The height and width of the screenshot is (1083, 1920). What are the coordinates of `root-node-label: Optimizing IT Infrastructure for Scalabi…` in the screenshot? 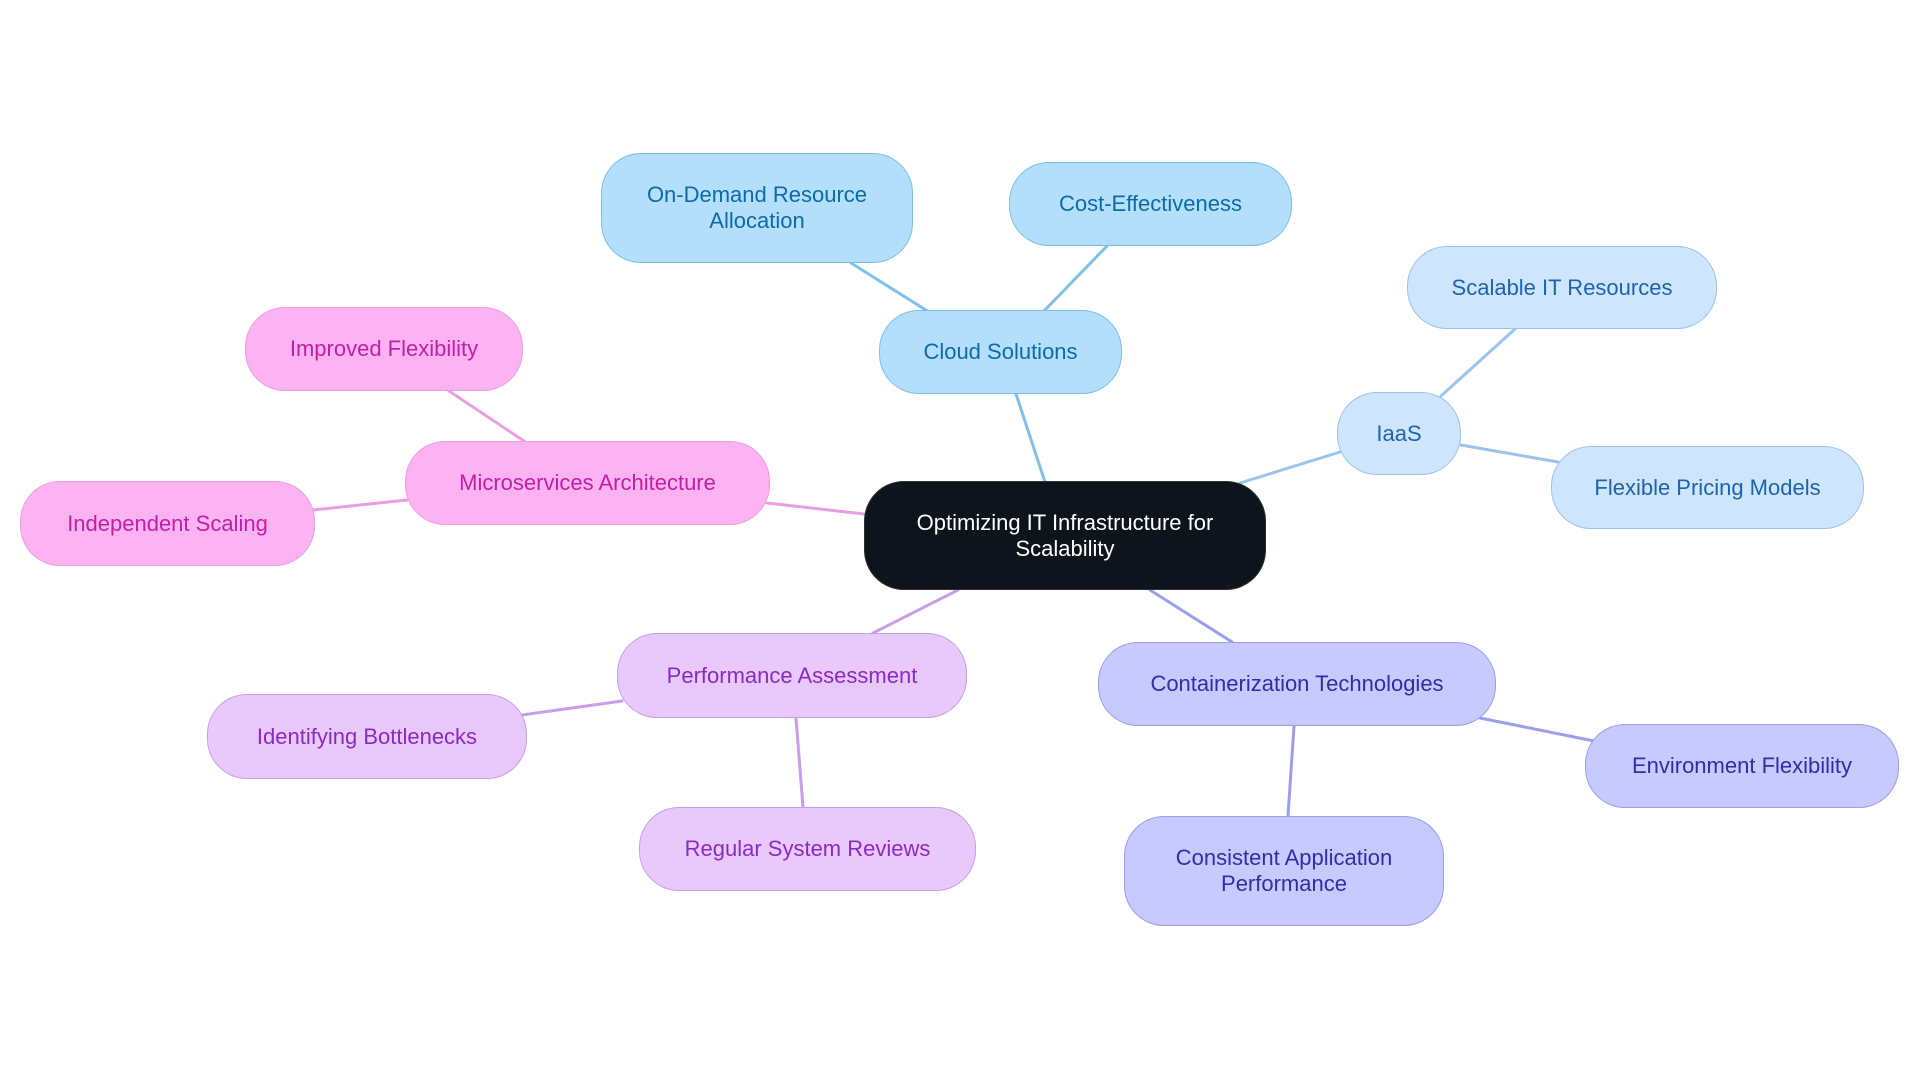 It's located at (1065, 535).